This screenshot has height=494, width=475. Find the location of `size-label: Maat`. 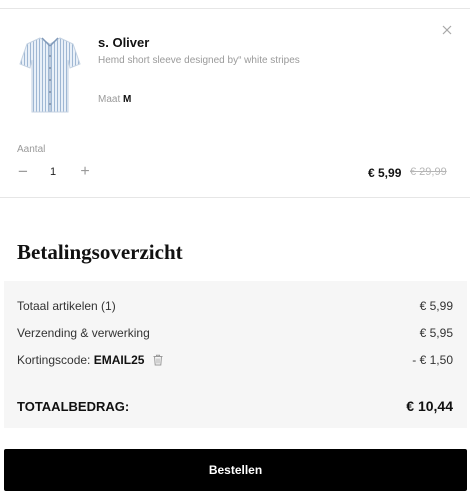

size-label: Maat is located at coordinates (109, 99).